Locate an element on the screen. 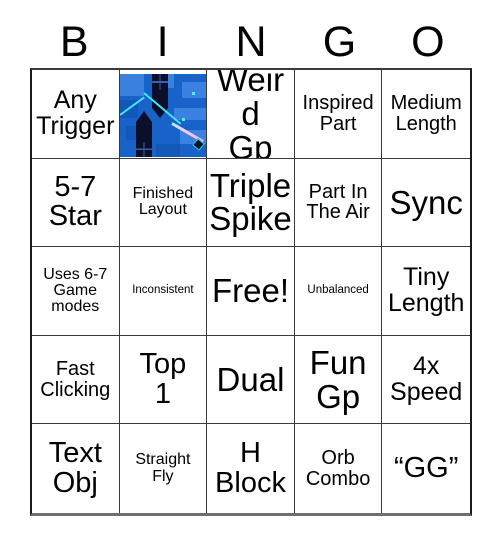 This screenshot has height=544, width=500. bingo-cell-label: 4x Speed is located at coordinates (426, 379).